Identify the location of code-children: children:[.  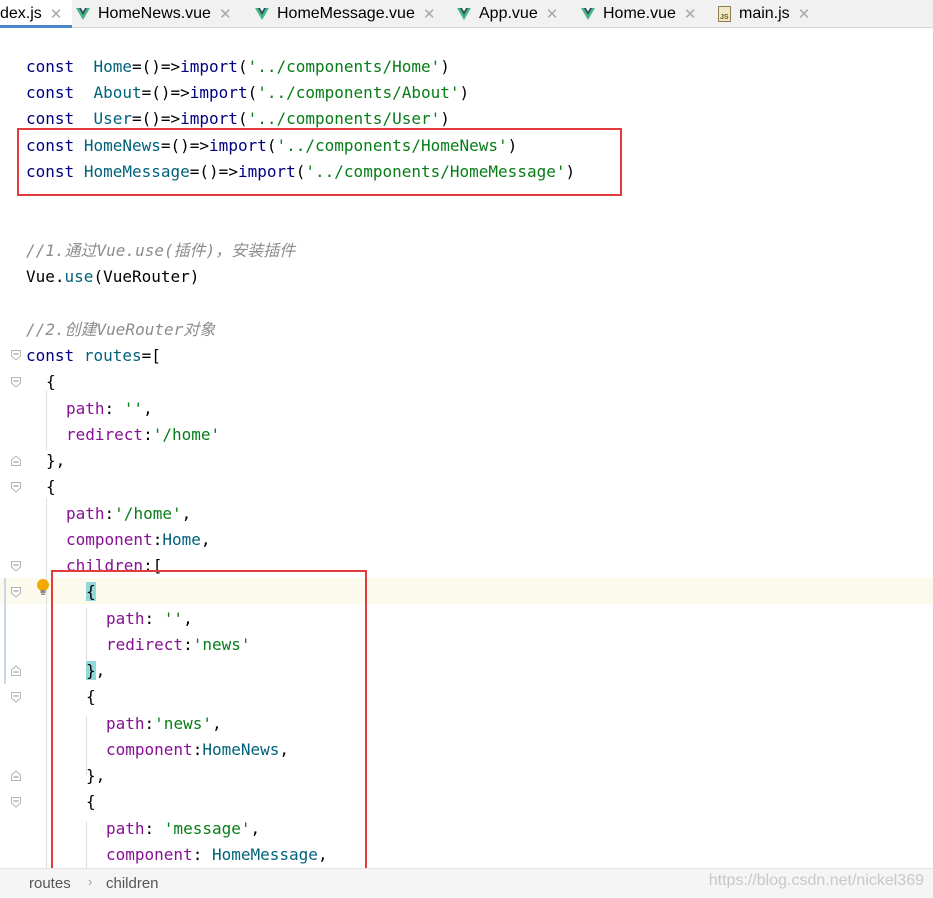
(114, 565).